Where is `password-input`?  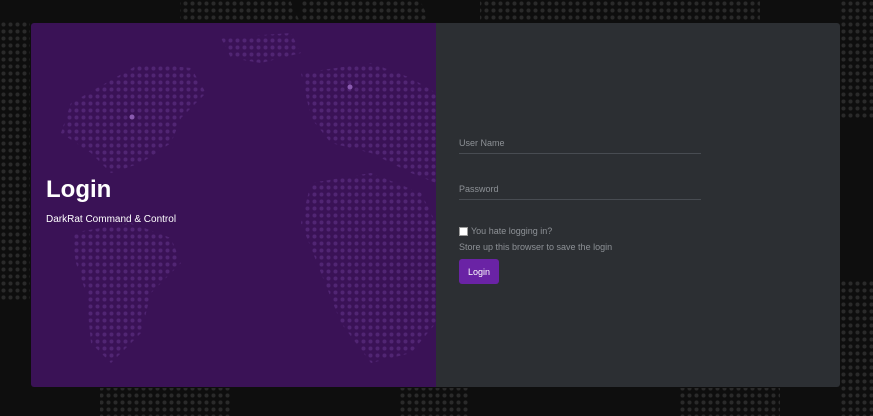 password-input is located at coordinates (580, 189).